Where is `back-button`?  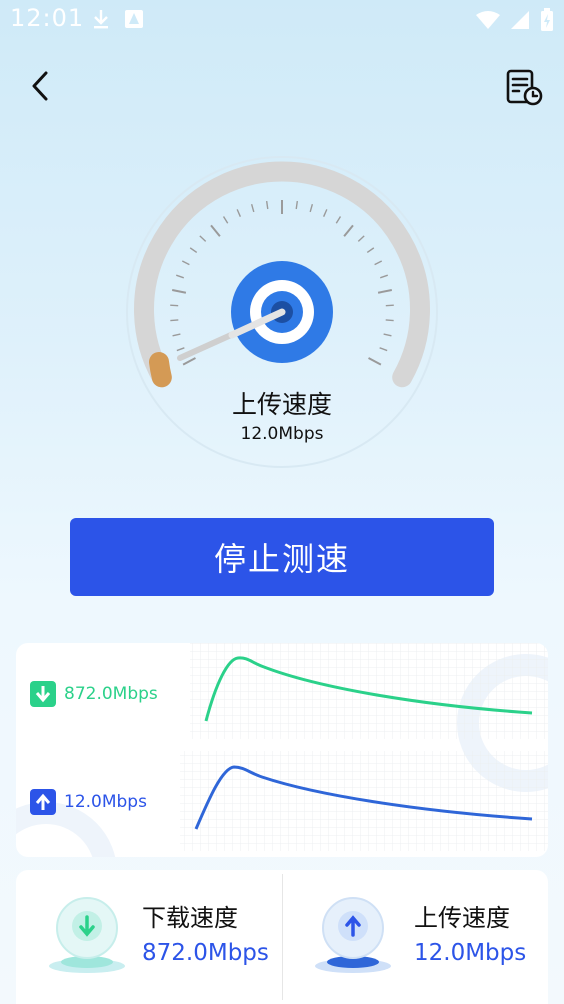
back-button is located at coordinates (40, 86).